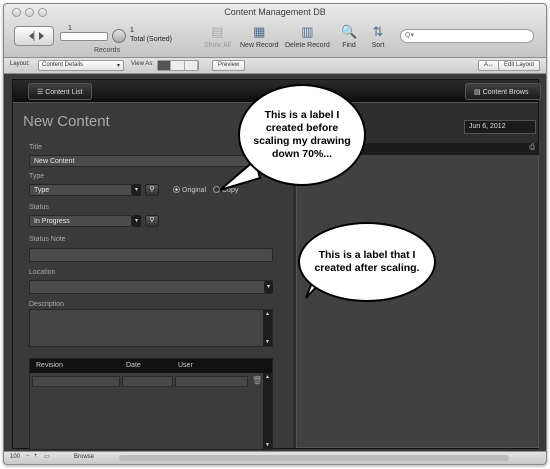 The image size is (550, 469). Describe the element at coordinates (35, 147) in the screenshot. I see `title-label: Title` at that location.